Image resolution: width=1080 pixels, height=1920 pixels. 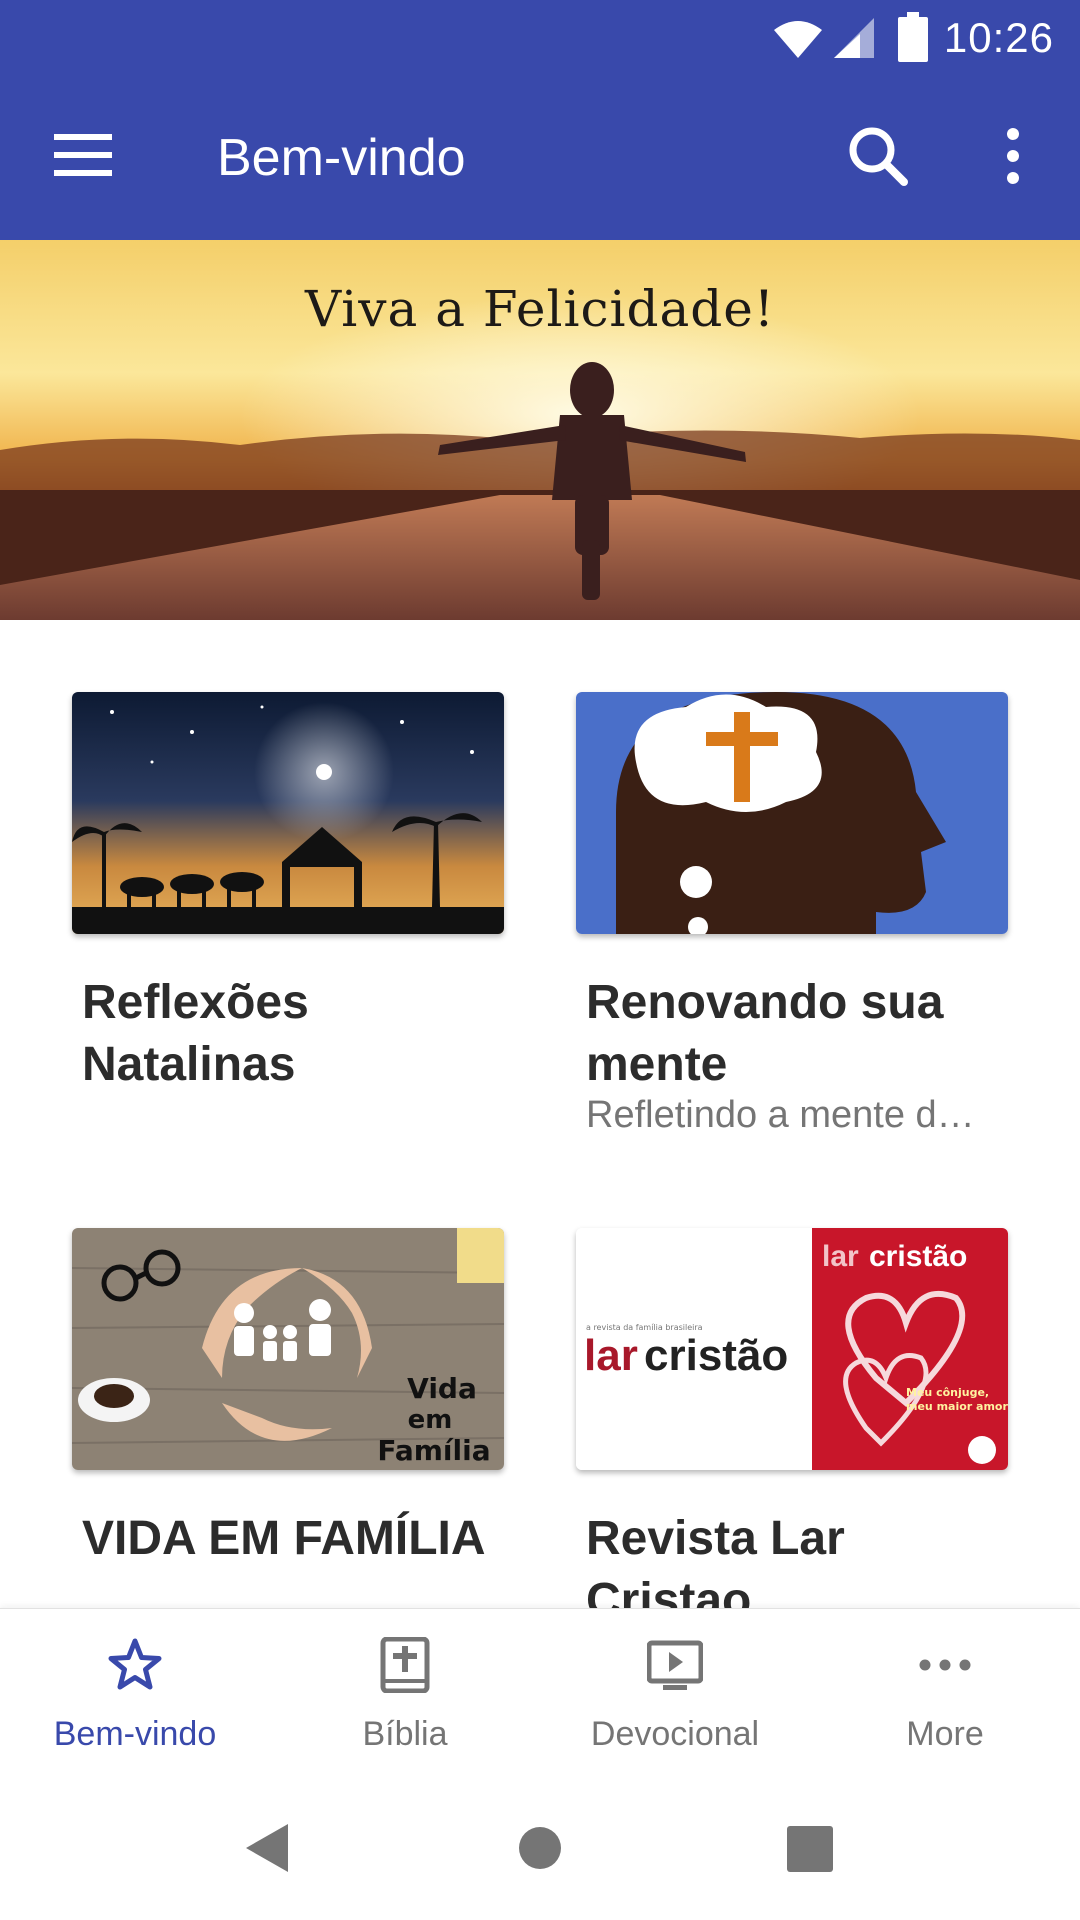 What do you see at coordinates (913, 37) in the screenshot?
I see `battery-icon` at bounding box center [913, 37].